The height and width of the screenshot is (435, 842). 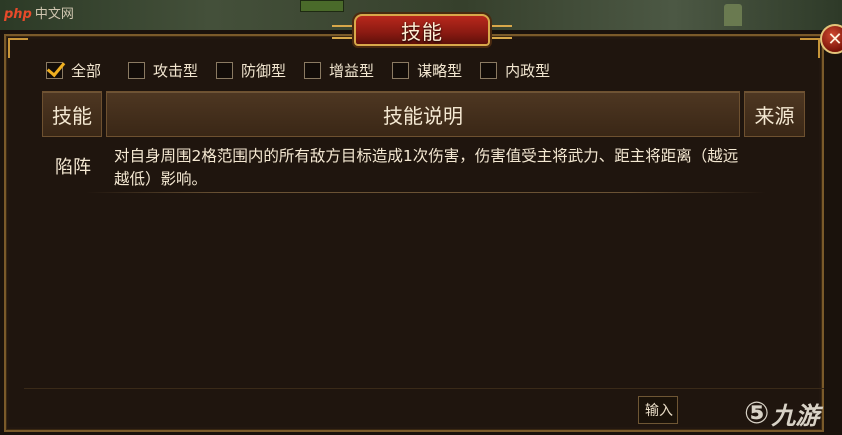 I want to click on watermark-cn: 中文网, so click(x=54, y=14).